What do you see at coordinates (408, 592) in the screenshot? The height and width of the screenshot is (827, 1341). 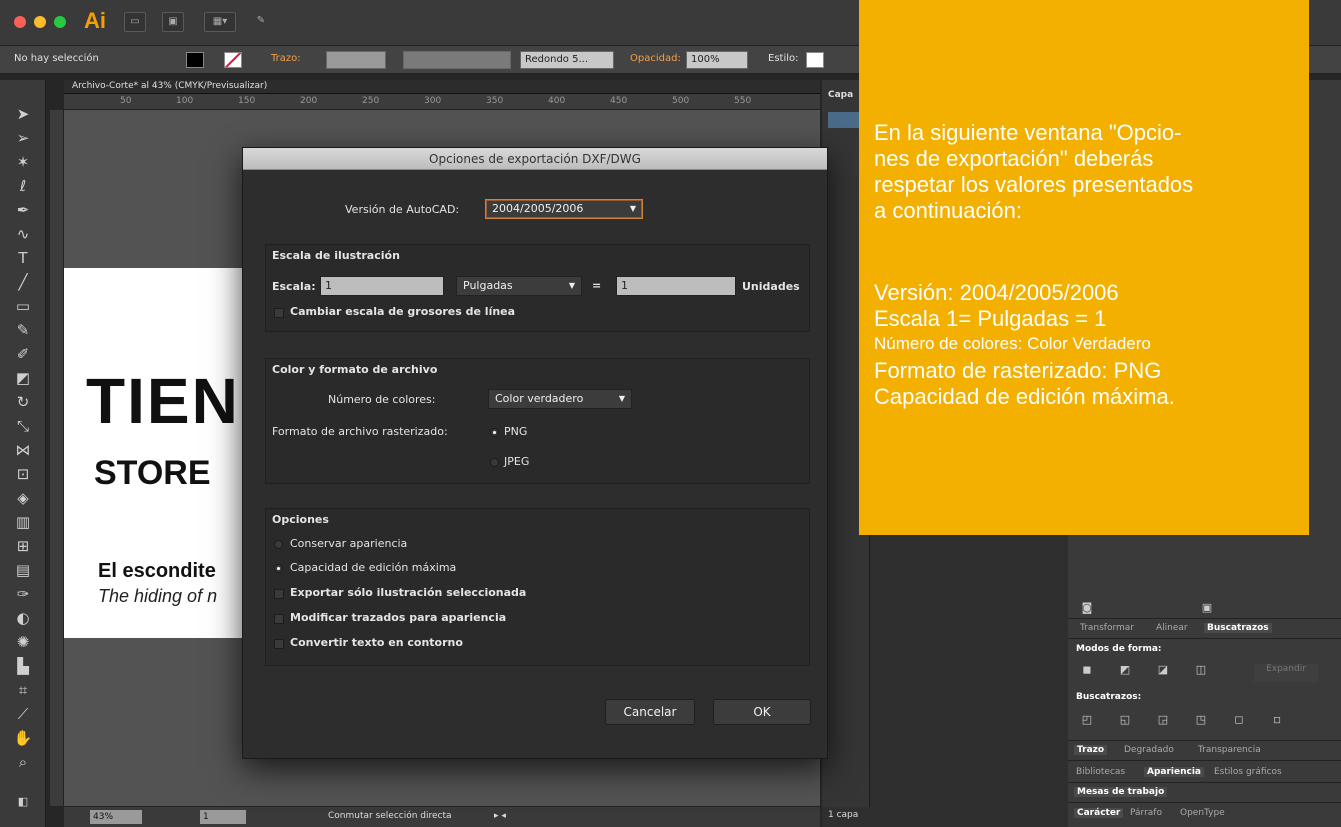 I see `export-selected-label: Exportar sólo ilustración seleccionada` at bounding box center [408, 592].